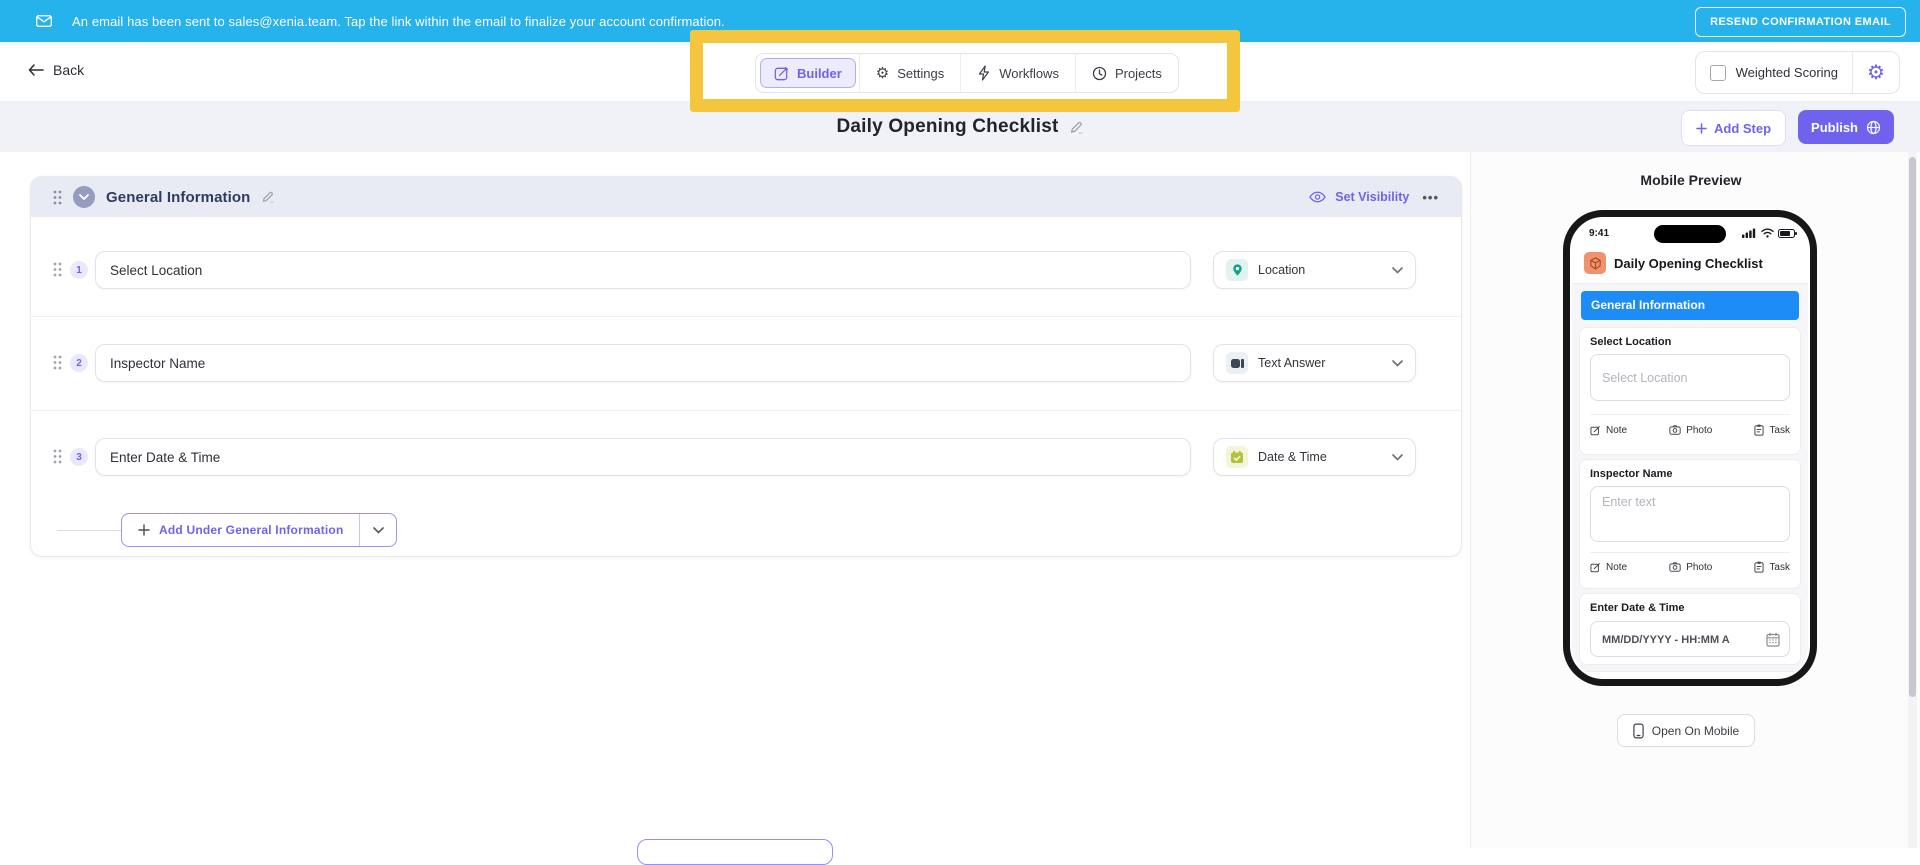  I want to click on step-type-select: Date & Time, so click(1314, 457).